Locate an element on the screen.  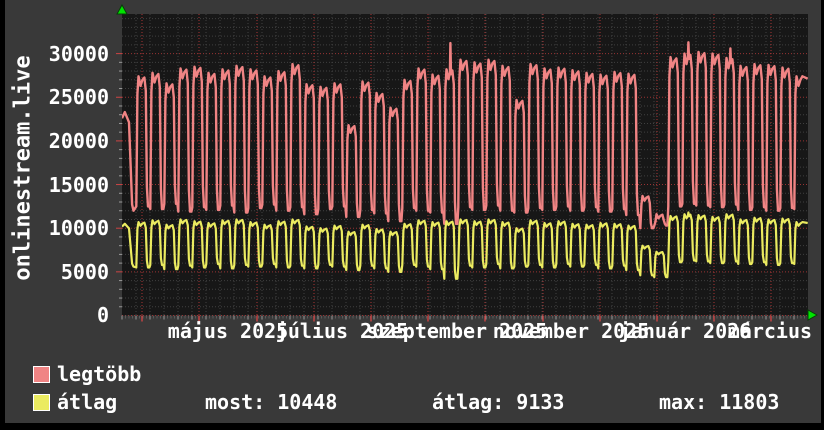
stat-max: max: 11803 is located at coordinates (719, 402).